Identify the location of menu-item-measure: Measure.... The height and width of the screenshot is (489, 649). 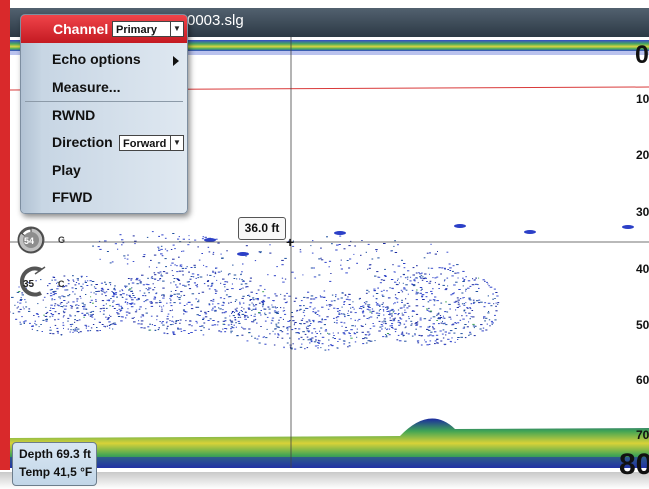
(86, 87).